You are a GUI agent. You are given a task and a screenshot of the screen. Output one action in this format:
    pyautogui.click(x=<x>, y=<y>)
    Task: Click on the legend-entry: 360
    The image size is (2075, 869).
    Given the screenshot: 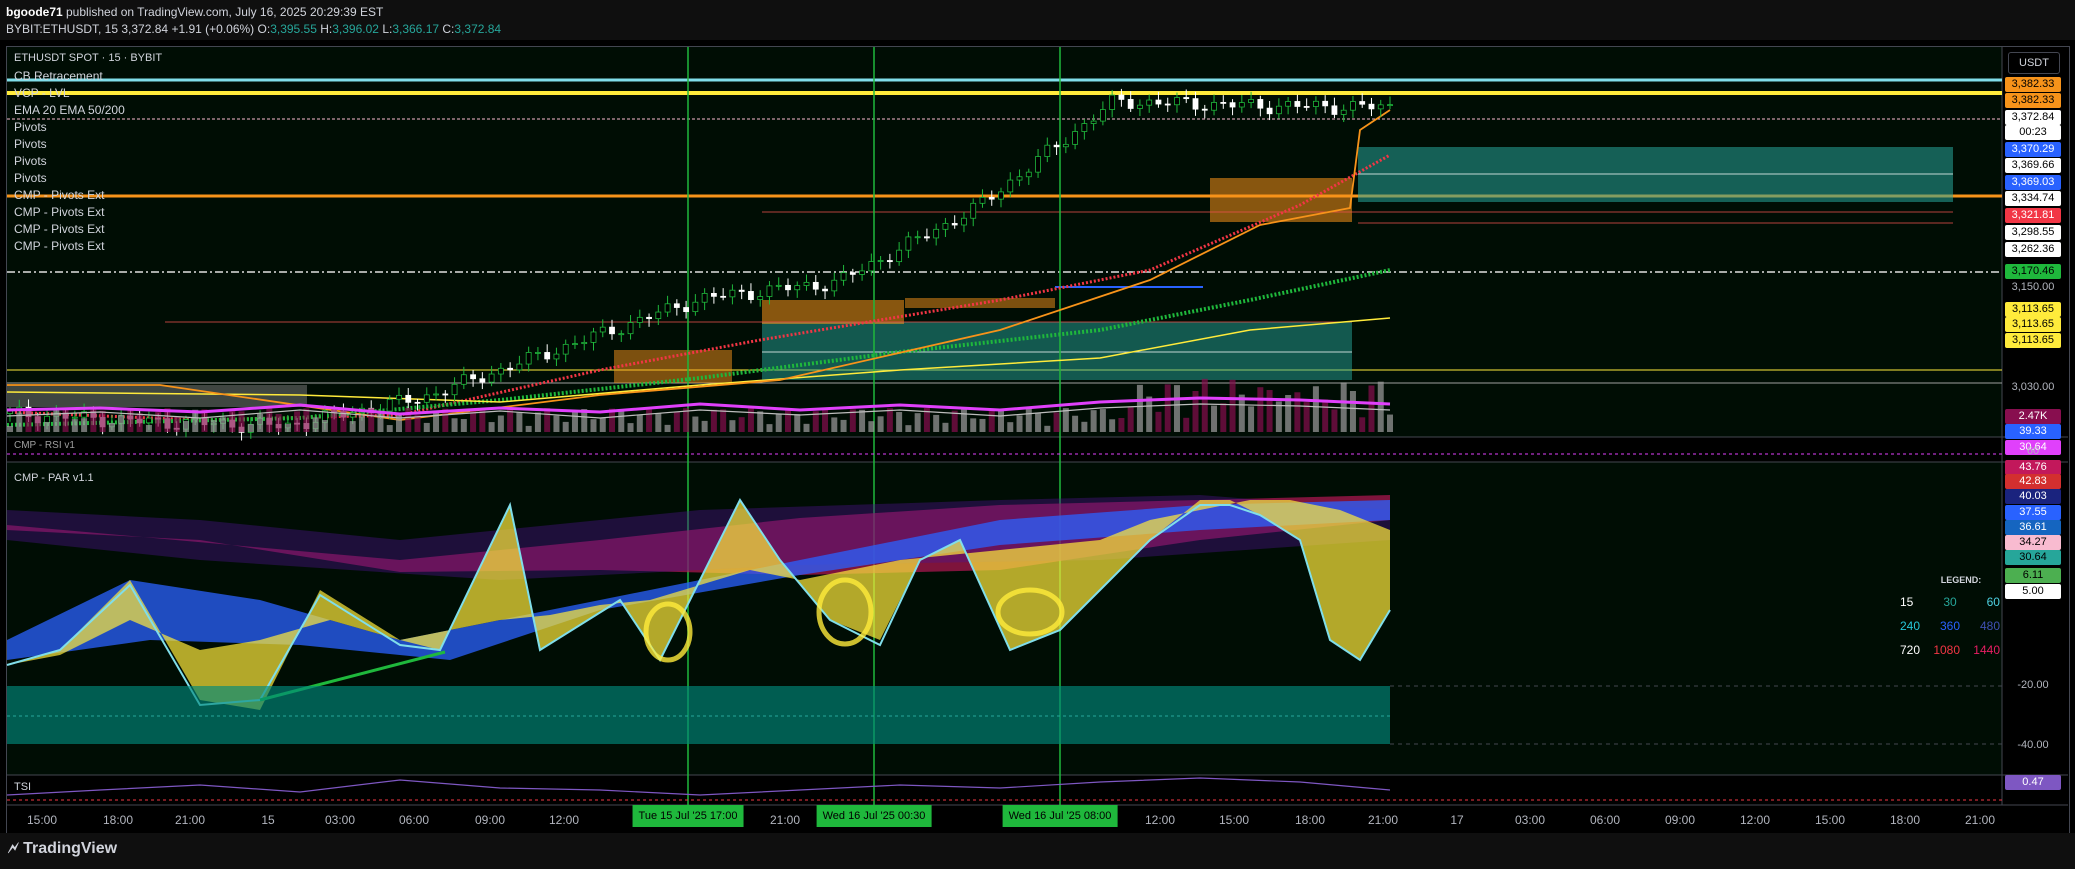 What is the action you would take?
    pyautogui.click(x=1950, y=626)
    